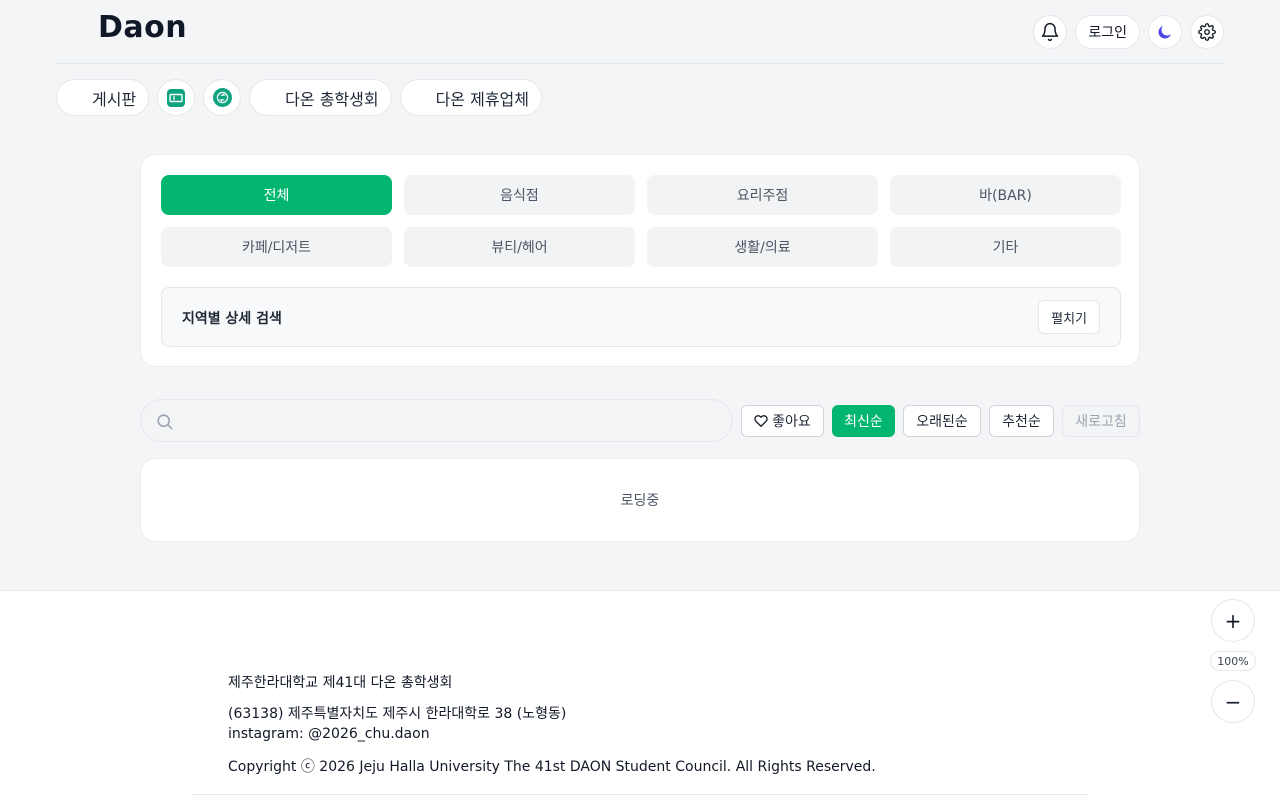 Image resolution: width=1280 pixels, height=800 pixels. I want to click on refresh-button: 새로고침, so click(1101, 421).